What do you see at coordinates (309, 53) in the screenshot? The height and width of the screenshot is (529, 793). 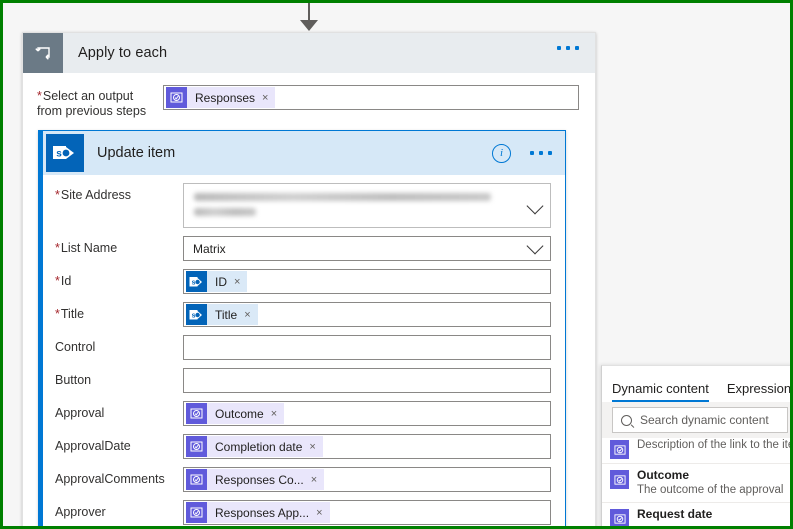 I see `apply-to-each-header: Apply to each` at bounding box center [309, 53].